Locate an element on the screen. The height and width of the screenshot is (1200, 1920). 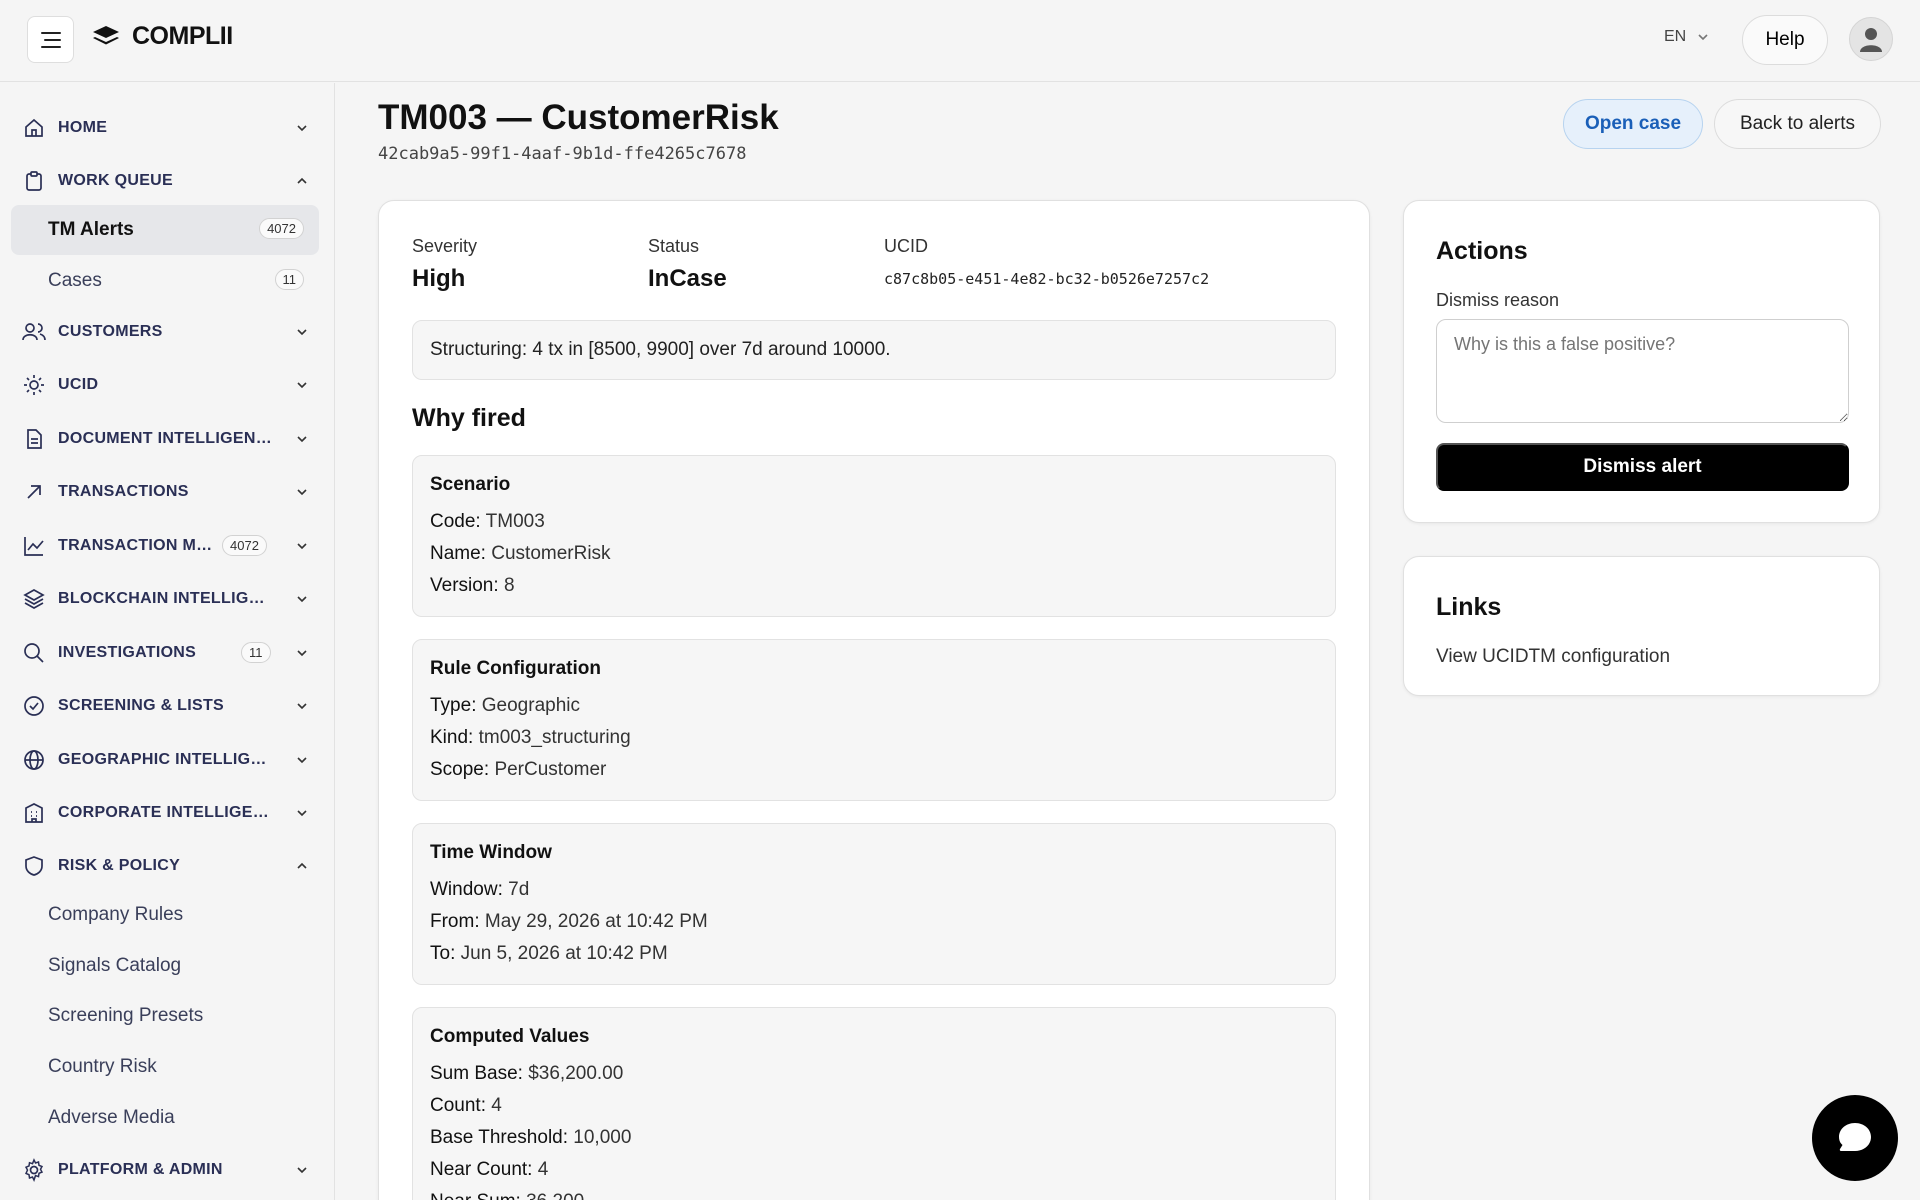
help-button: Help is located at coordinates (1785, 40).